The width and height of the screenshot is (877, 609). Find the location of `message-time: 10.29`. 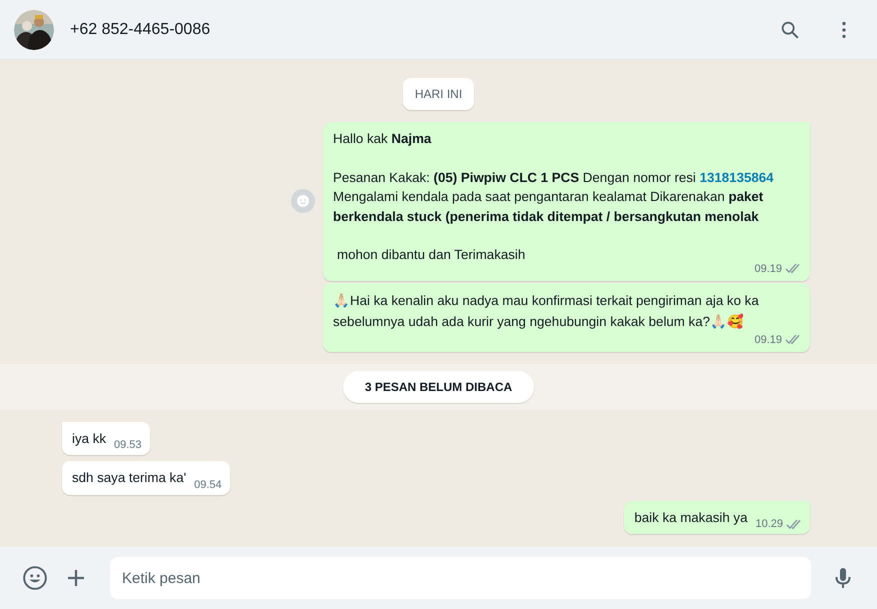

message-time: 10.29 is located at coordinates (769, 524).